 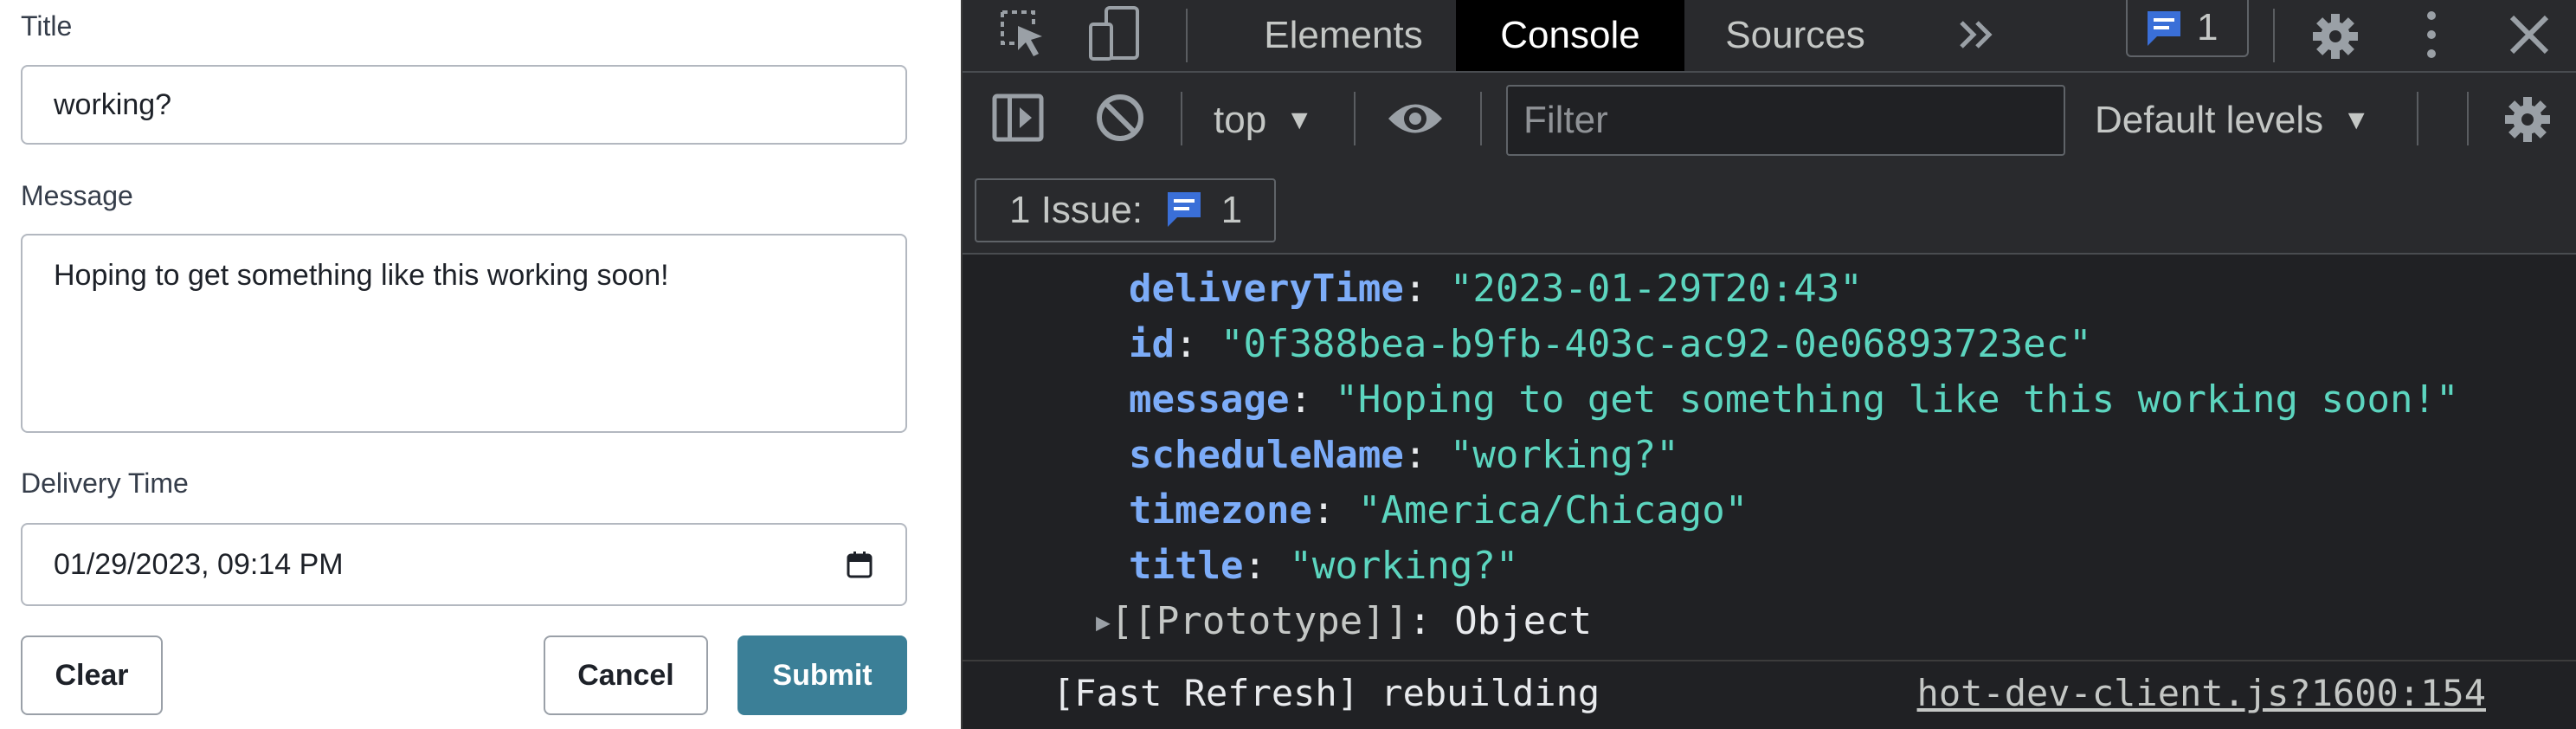 I want to click on object-property-row: scheduleName: "working?", so click(x=1404, y=455).